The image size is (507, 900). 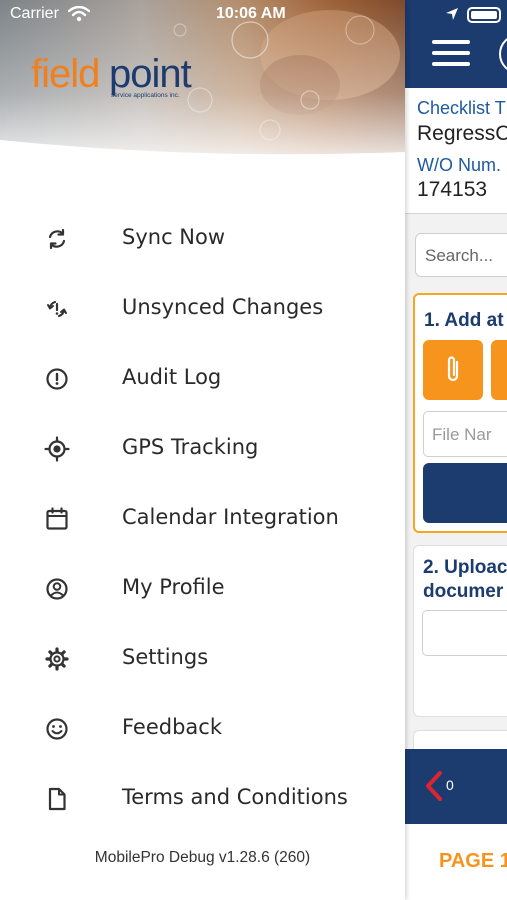 I want to click on logo-text-field: field, so click(x=65, y=74).